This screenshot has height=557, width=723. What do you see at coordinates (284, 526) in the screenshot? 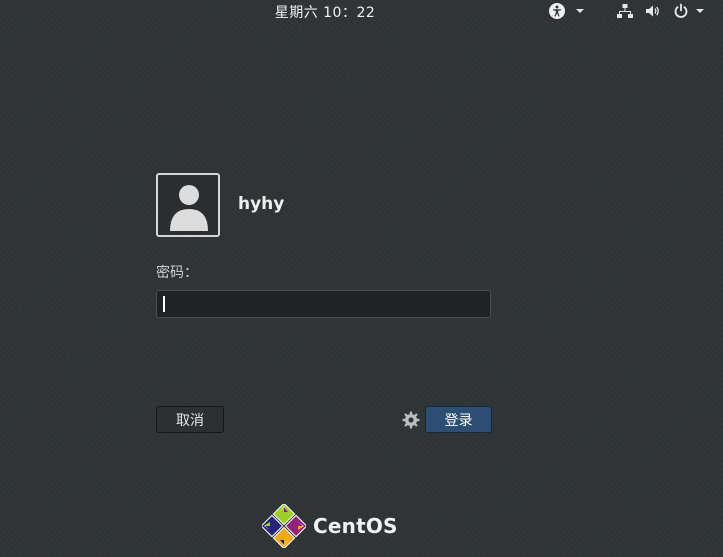
I see `centos-logo` at bounding box center [284, 526].